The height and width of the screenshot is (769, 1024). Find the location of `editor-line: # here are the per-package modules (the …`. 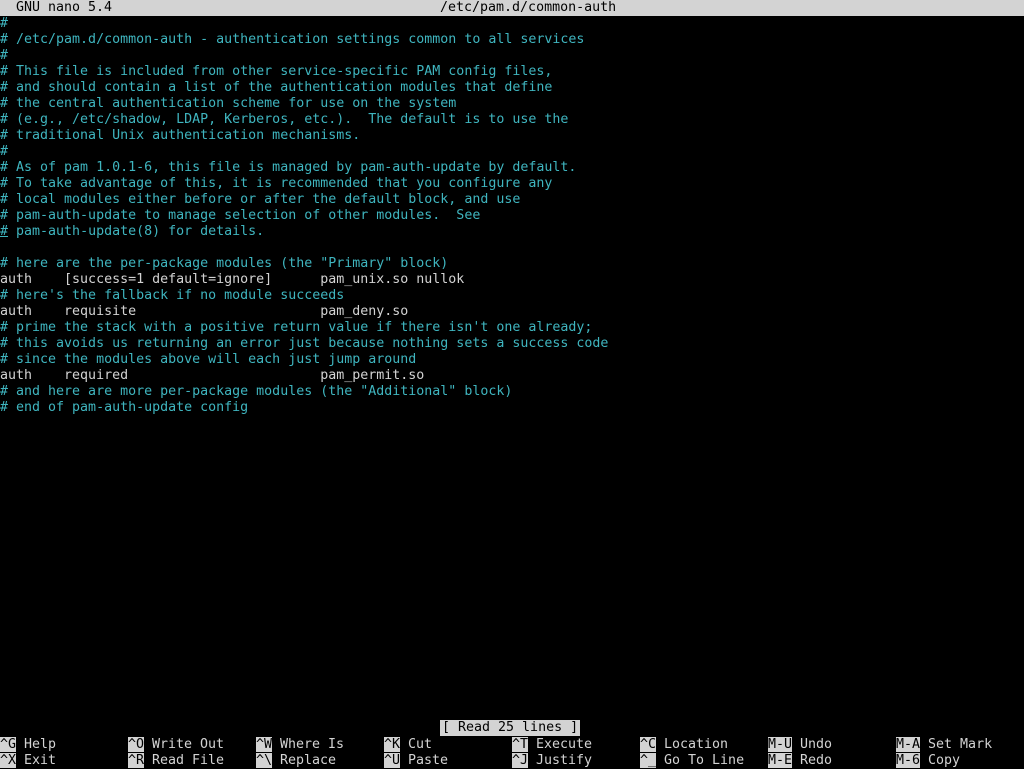

editor-line: # here are the per-package modules (the … is located at coordinates (512, 264).